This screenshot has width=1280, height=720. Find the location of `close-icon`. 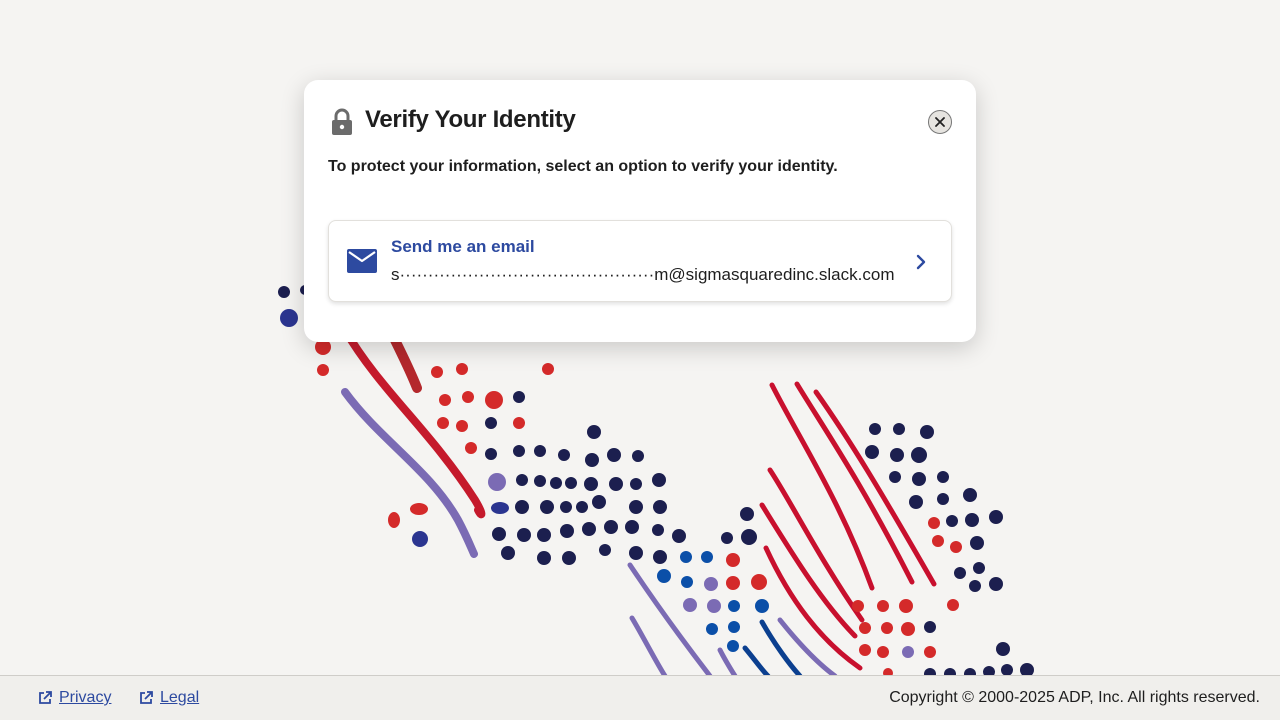

close-icon is located at coordinates (940, 122).